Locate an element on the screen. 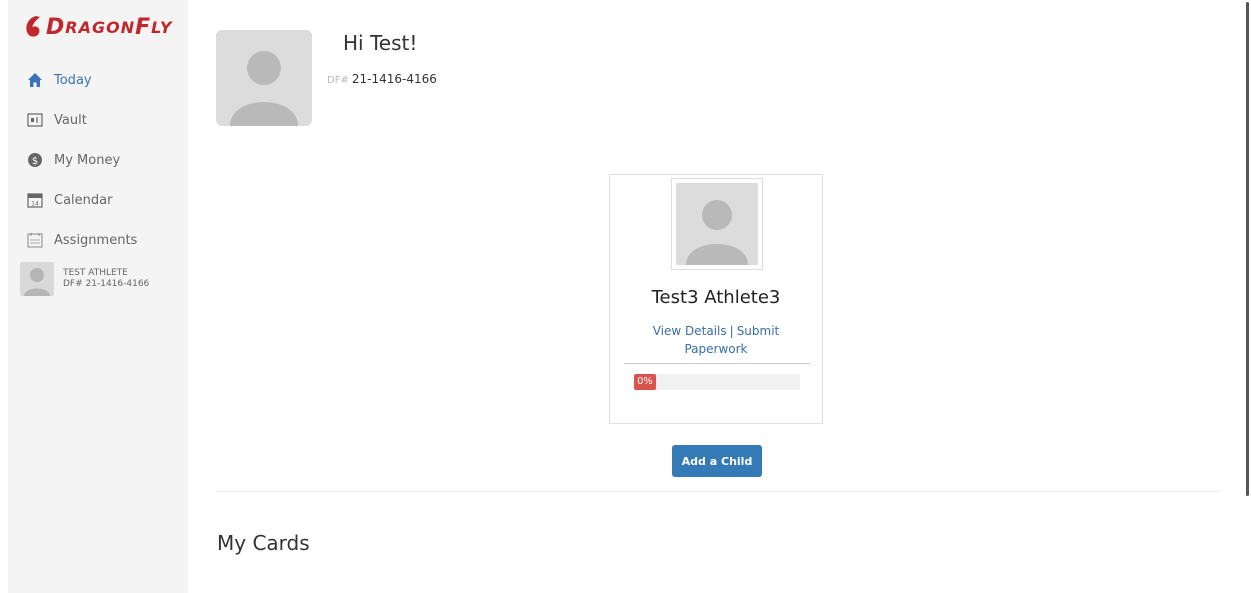 This screenshot has height=593, width=1251. dragonfly-logo: D RAGON F LY is located at coordinates (97, 27).